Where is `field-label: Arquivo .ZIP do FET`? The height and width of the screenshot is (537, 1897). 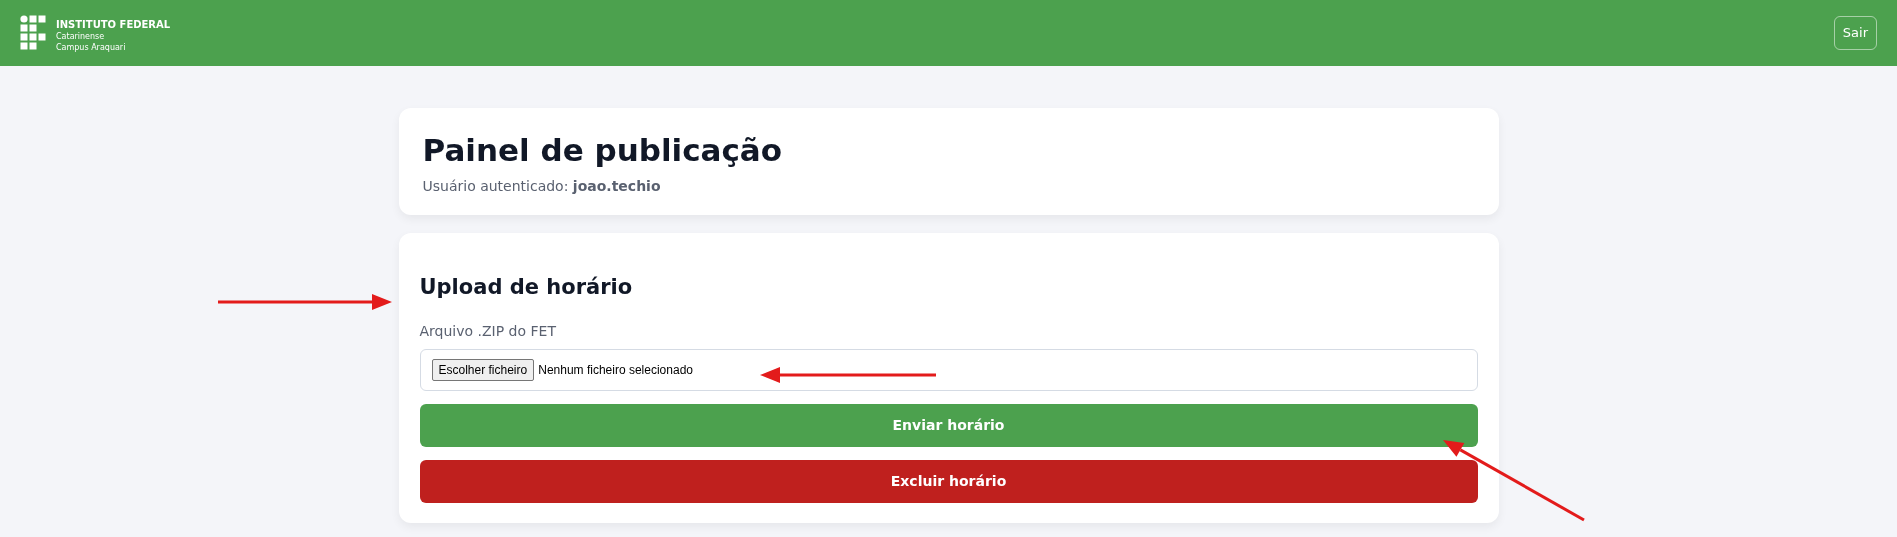
field-label: Arquivo .ZIP do FET is located at coordinates (488, 331).